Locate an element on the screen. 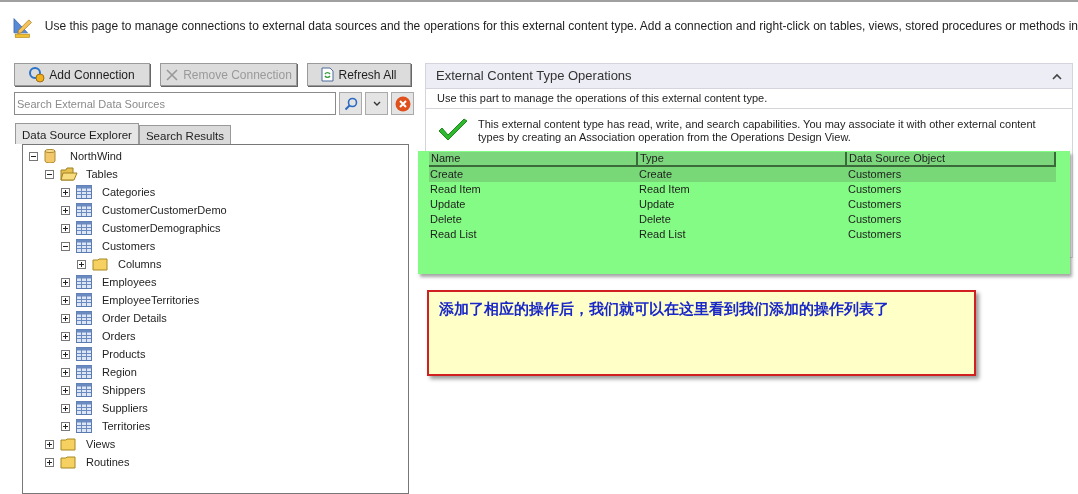 The width and height of the screenshot is (1078, 494). page-description: Use this page to manage connections to external data sources and the operations for this external content type. Add a connection and right-click on tables, views, stored procedures or methods in is located at coordinates (561, 26).